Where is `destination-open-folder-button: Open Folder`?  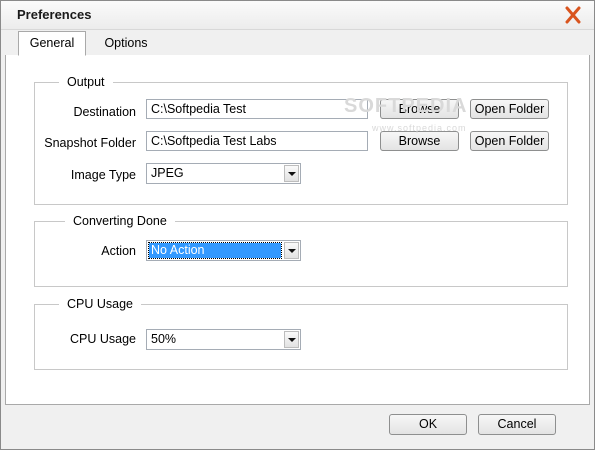
destination-open-folder-button: Open Folder is located at coordinates (509, 109).